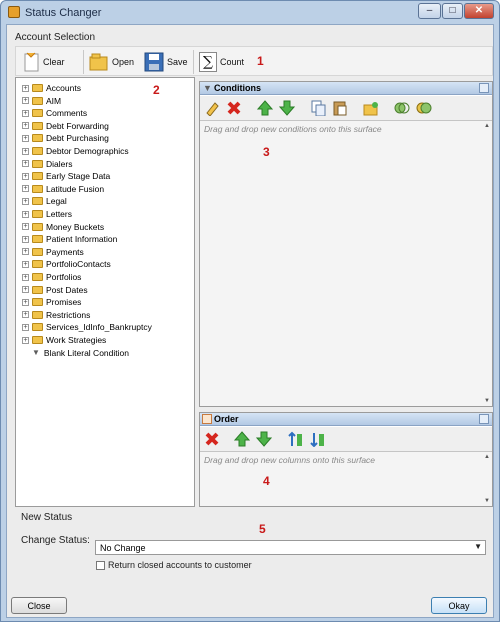  What do you see at coordinates (296, 439) in the screenshot?
I see `sort-ascending-icon` at bounding box center [296, 439].